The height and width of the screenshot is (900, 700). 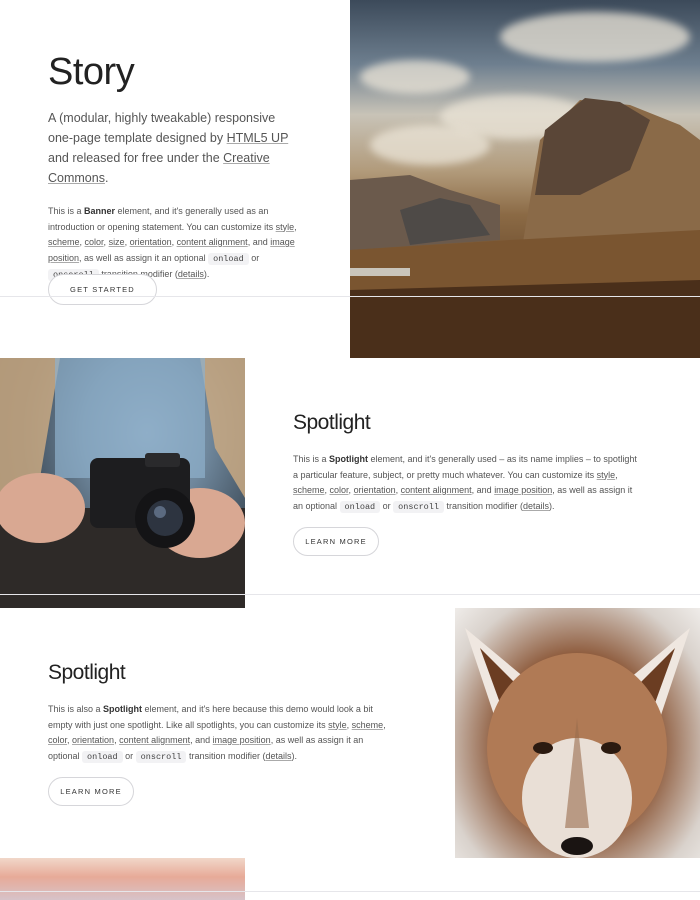 I want to click on camera-illustration, so click(x=122, y=483).